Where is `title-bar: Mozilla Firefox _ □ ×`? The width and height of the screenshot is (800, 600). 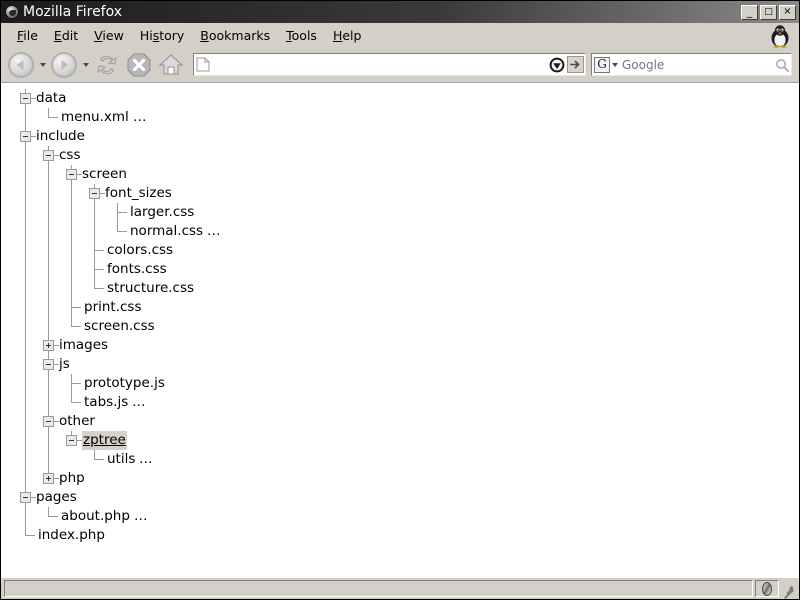 title-bar: Mozilla Firefox _ □ × is located at coordinates (400, 12).